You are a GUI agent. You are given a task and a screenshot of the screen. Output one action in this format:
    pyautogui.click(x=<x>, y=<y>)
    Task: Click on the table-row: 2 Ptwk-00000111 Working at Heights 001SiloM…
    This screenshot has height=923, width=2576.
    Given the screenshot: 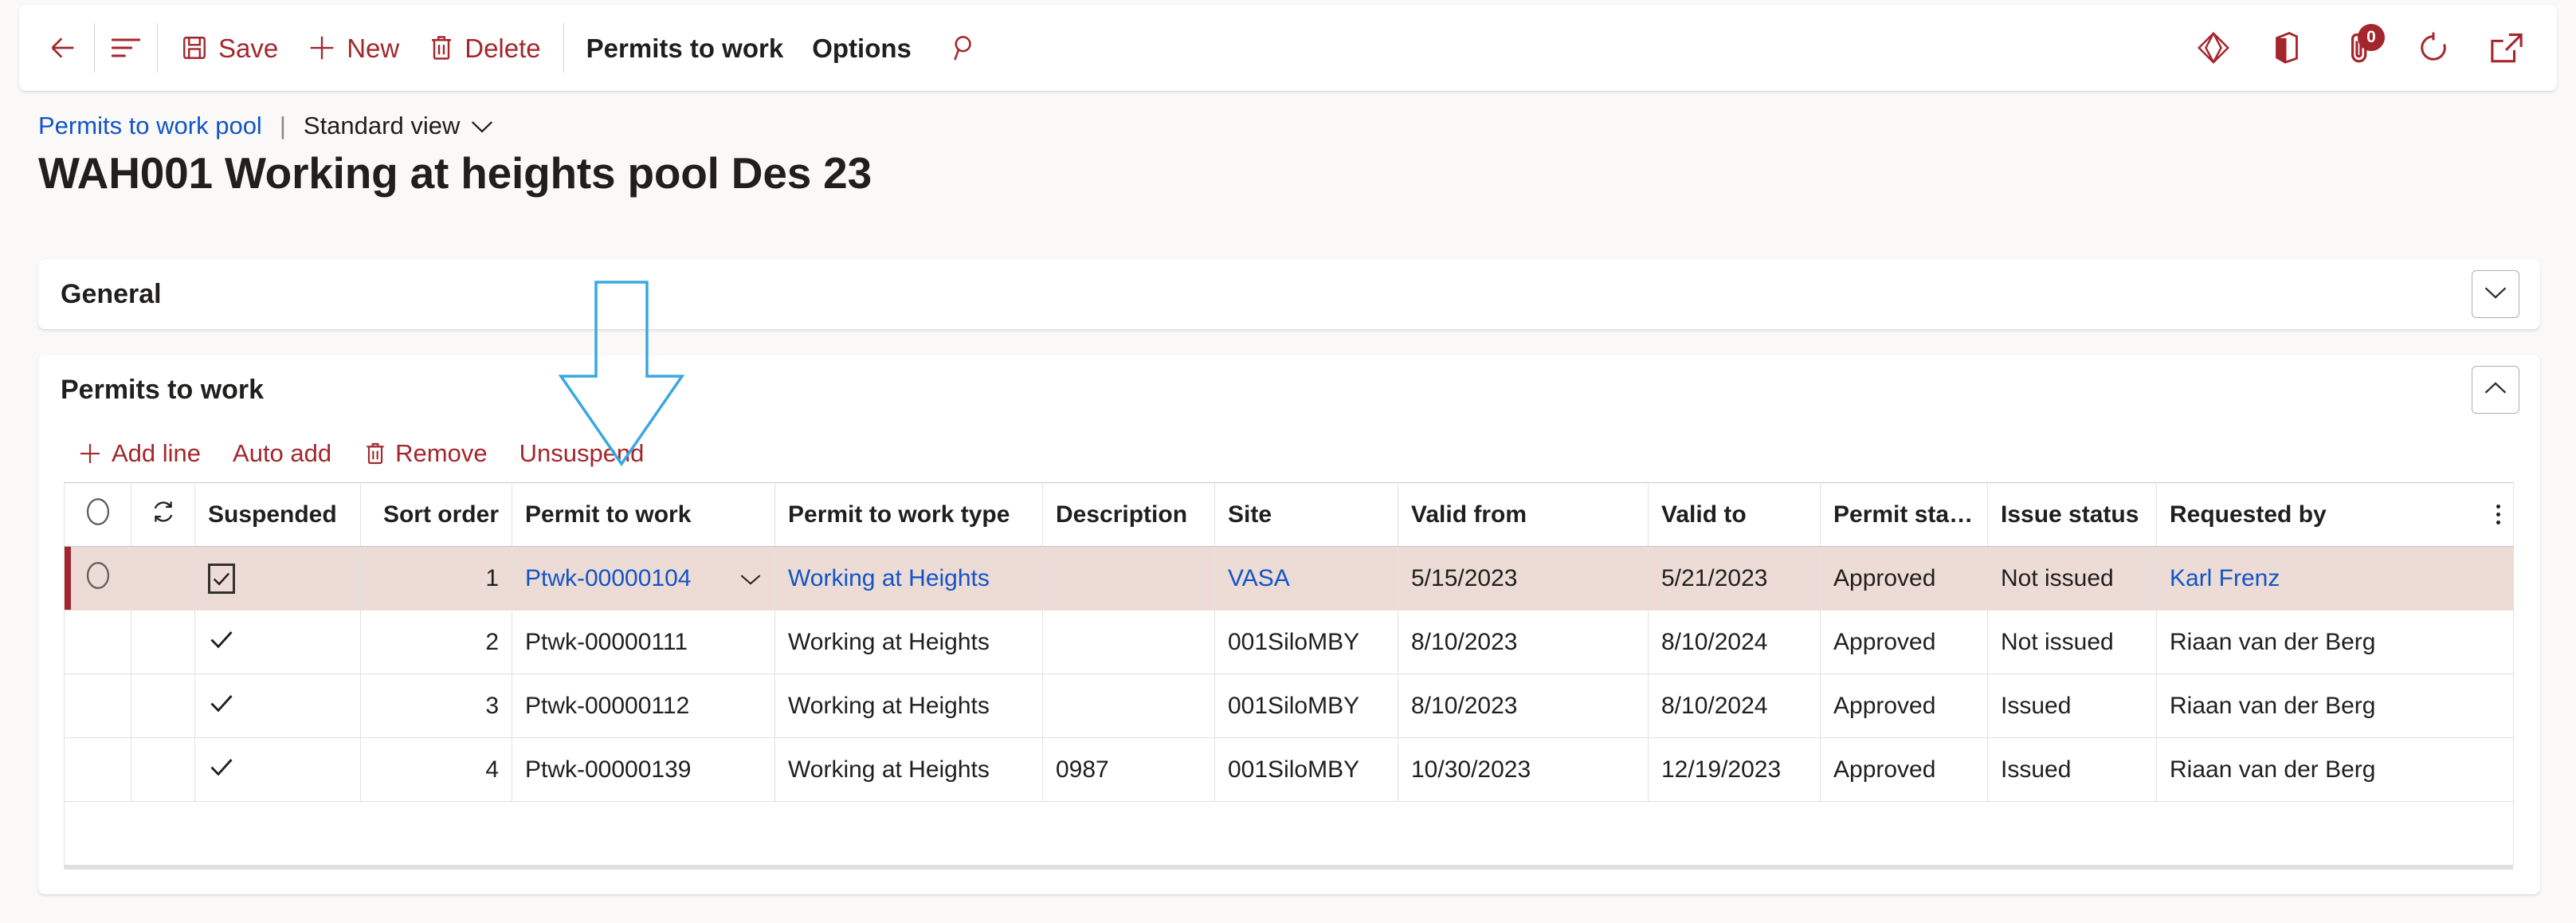 What is the action you would take?
    pyautogui.click(x=1289, y=642)
    